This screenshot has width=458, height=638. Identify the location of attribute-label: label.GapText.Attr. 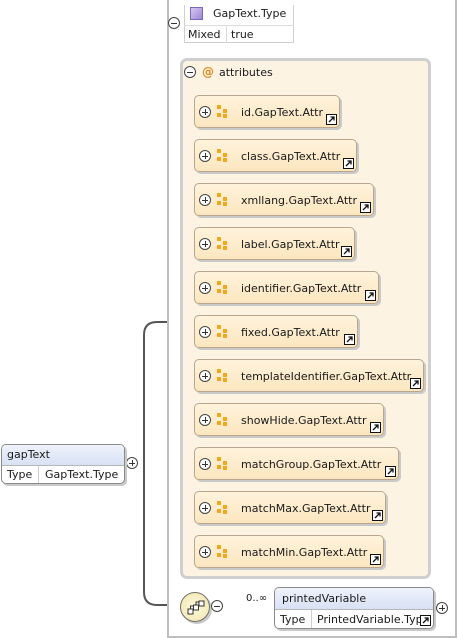
(290, 244).